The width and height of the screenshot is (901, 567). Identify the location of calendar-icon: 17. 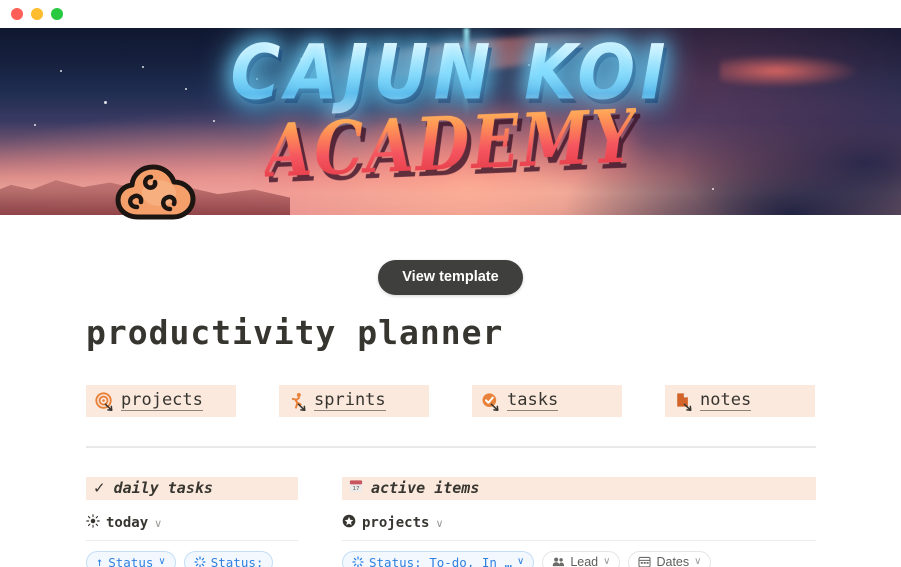
(356, 488).